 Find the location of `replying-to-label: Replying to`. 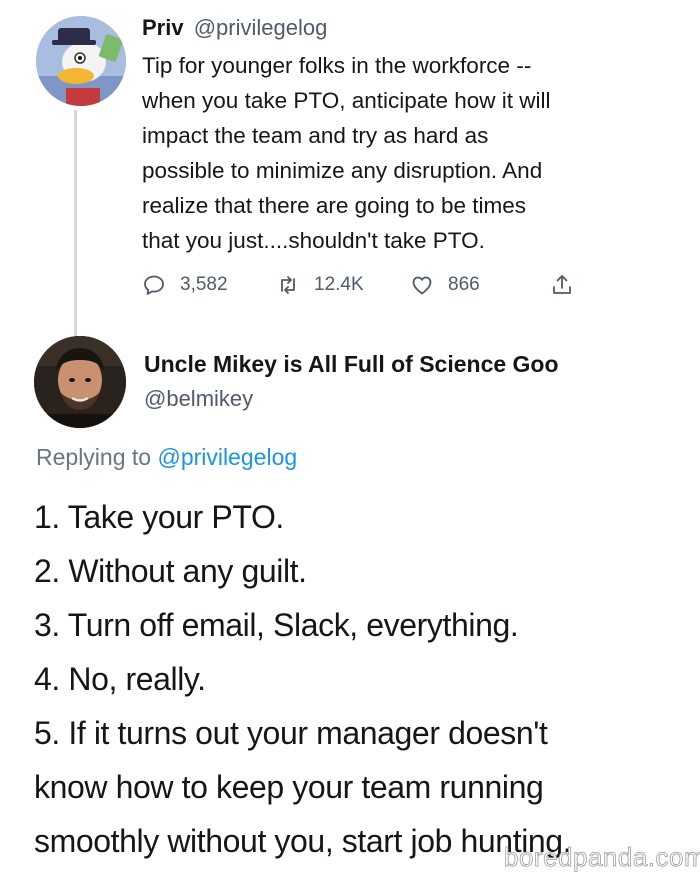

replying-to-label: Replying to is located at coordinates (97, 457).